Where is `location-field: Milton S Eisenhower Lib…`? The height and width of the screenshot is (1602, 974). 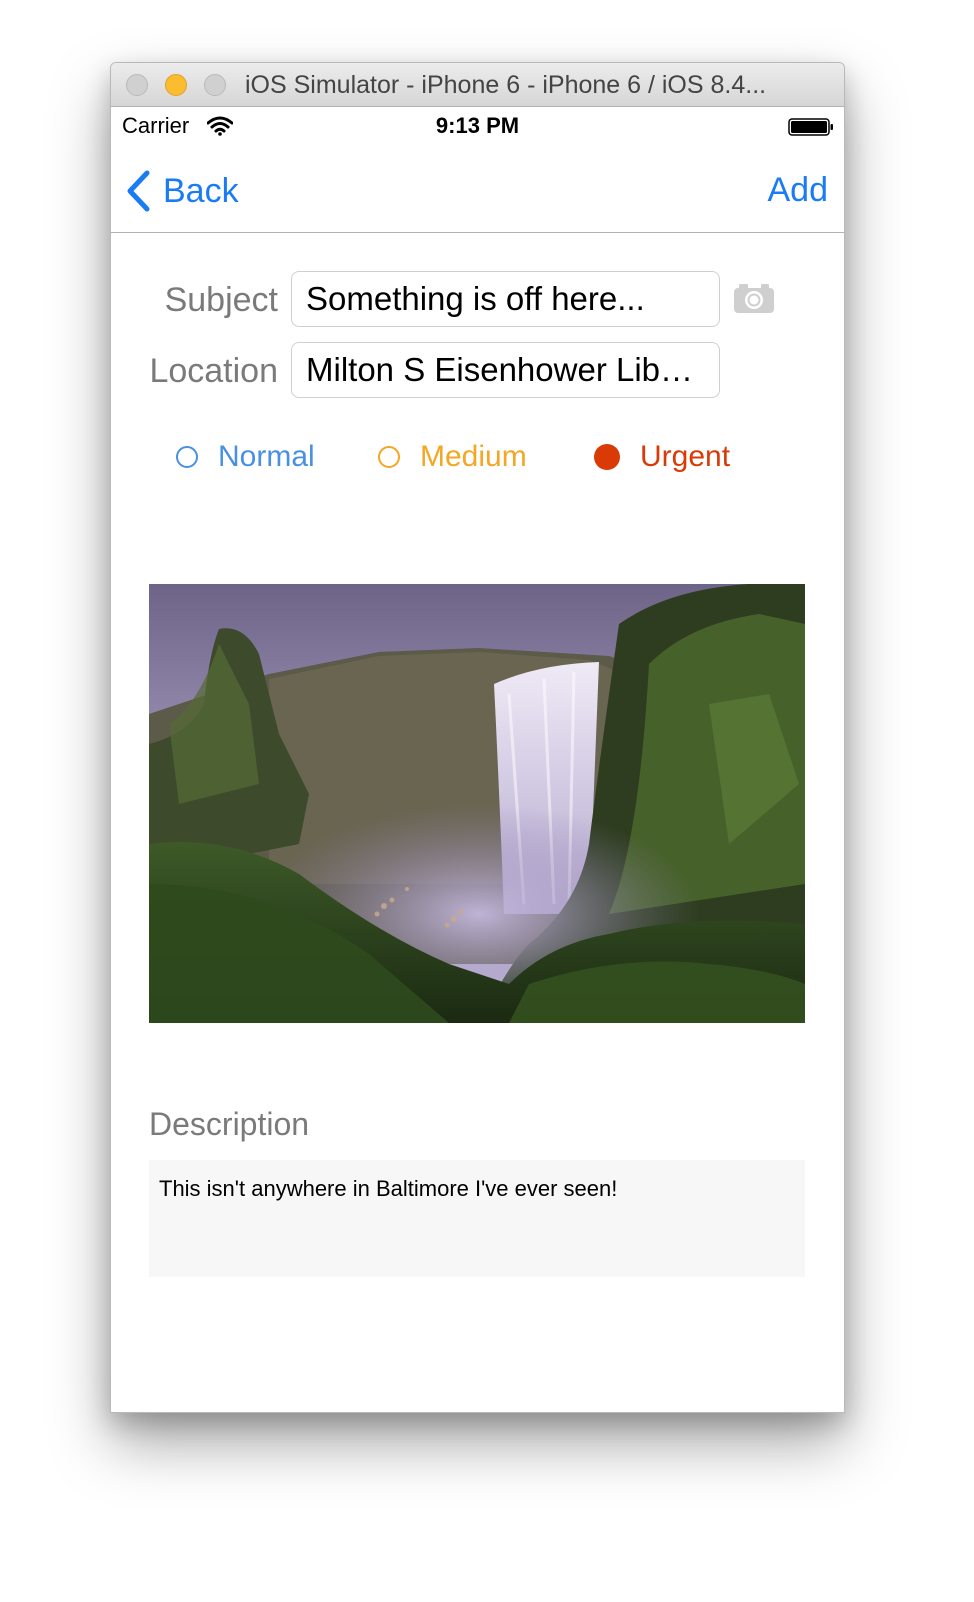
location-field: Milton S Eisenhower Lib… is located at coordinates (505, 370).